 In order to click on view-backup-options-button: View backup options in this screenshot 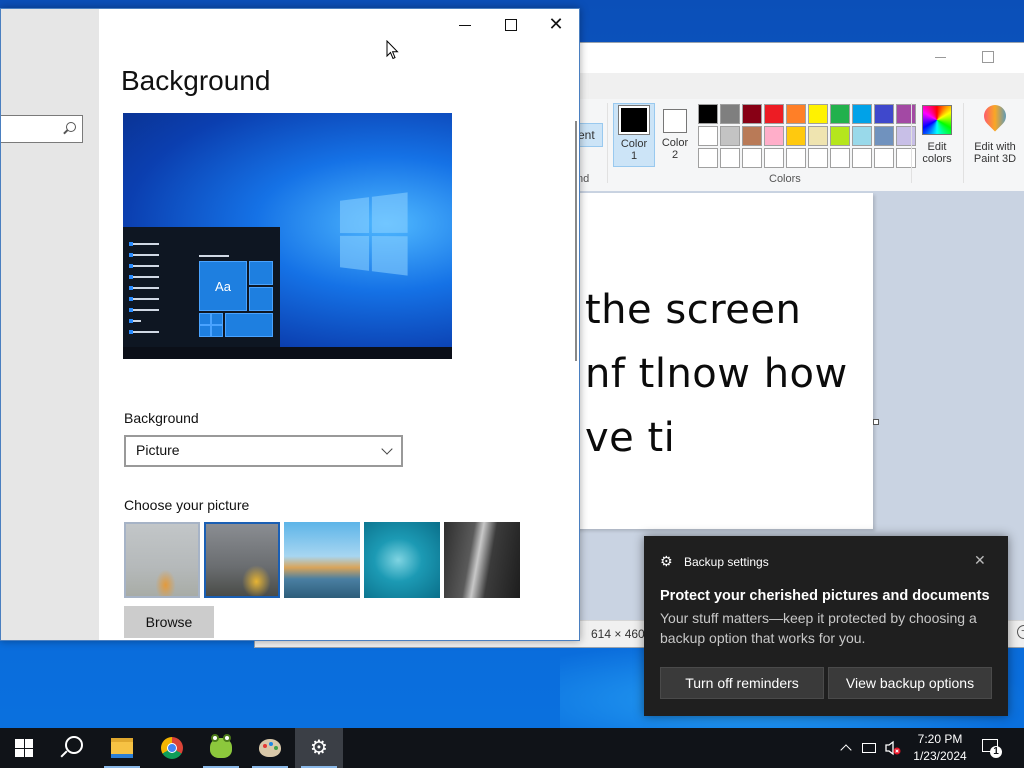, I will do `click(910, 683)`.